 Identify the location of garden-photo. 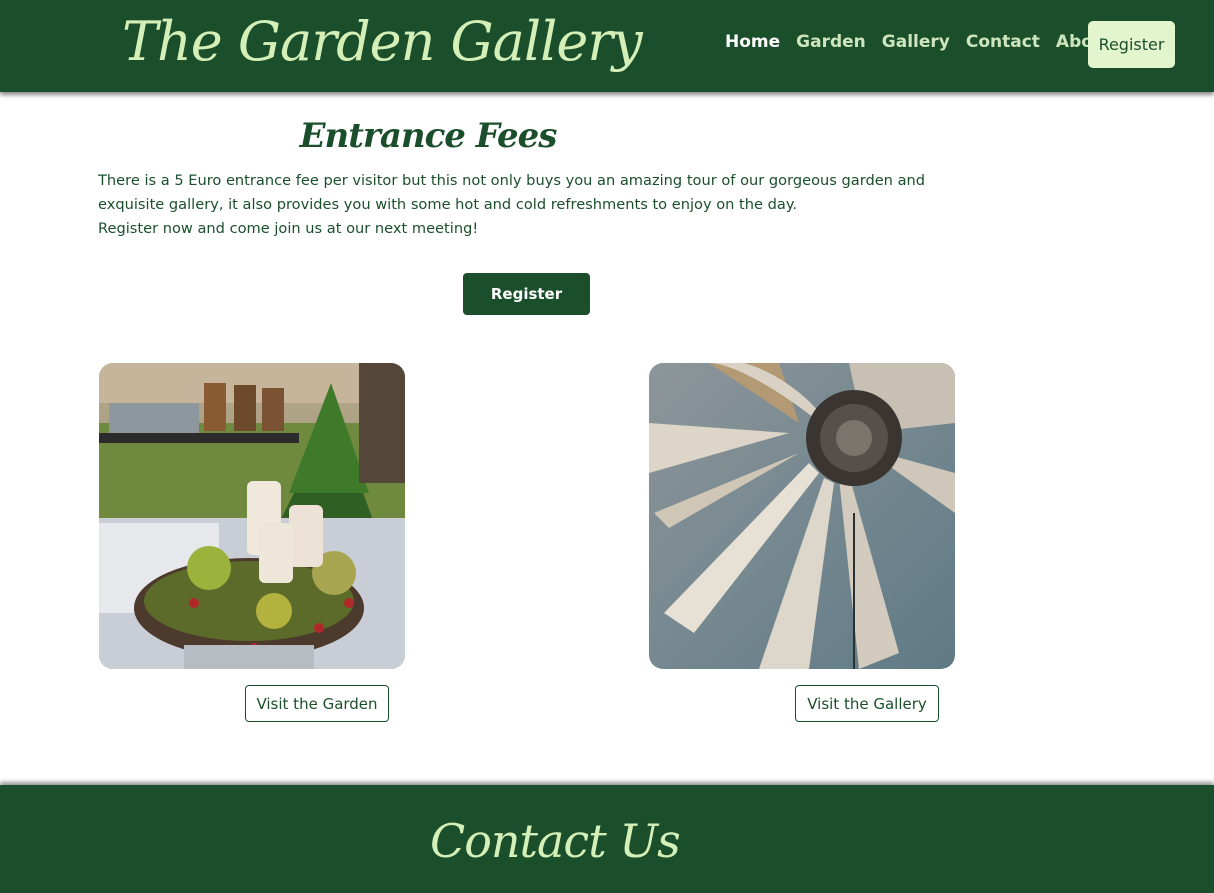
(252, 516).